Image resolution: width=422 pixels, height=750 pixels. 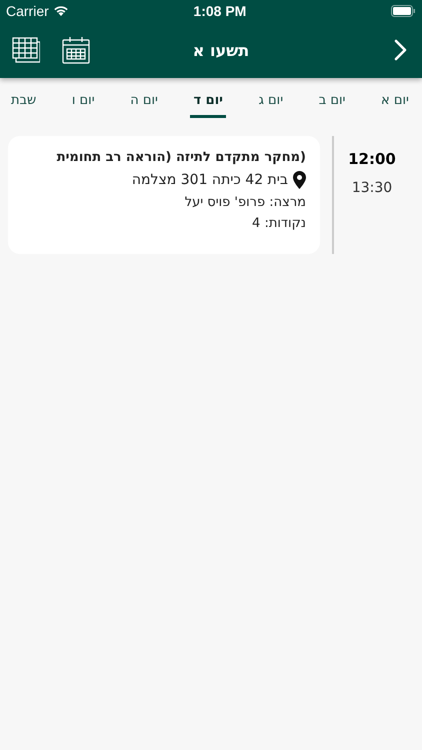 I want to click on class-card: (מחקר מתקדם לתיזה (הוראה רב תחומית בית 42 כיתה 301 מצלמה מרצה: פרופ' פויס יעל נקודות: 4, so click(x=164, y=195).